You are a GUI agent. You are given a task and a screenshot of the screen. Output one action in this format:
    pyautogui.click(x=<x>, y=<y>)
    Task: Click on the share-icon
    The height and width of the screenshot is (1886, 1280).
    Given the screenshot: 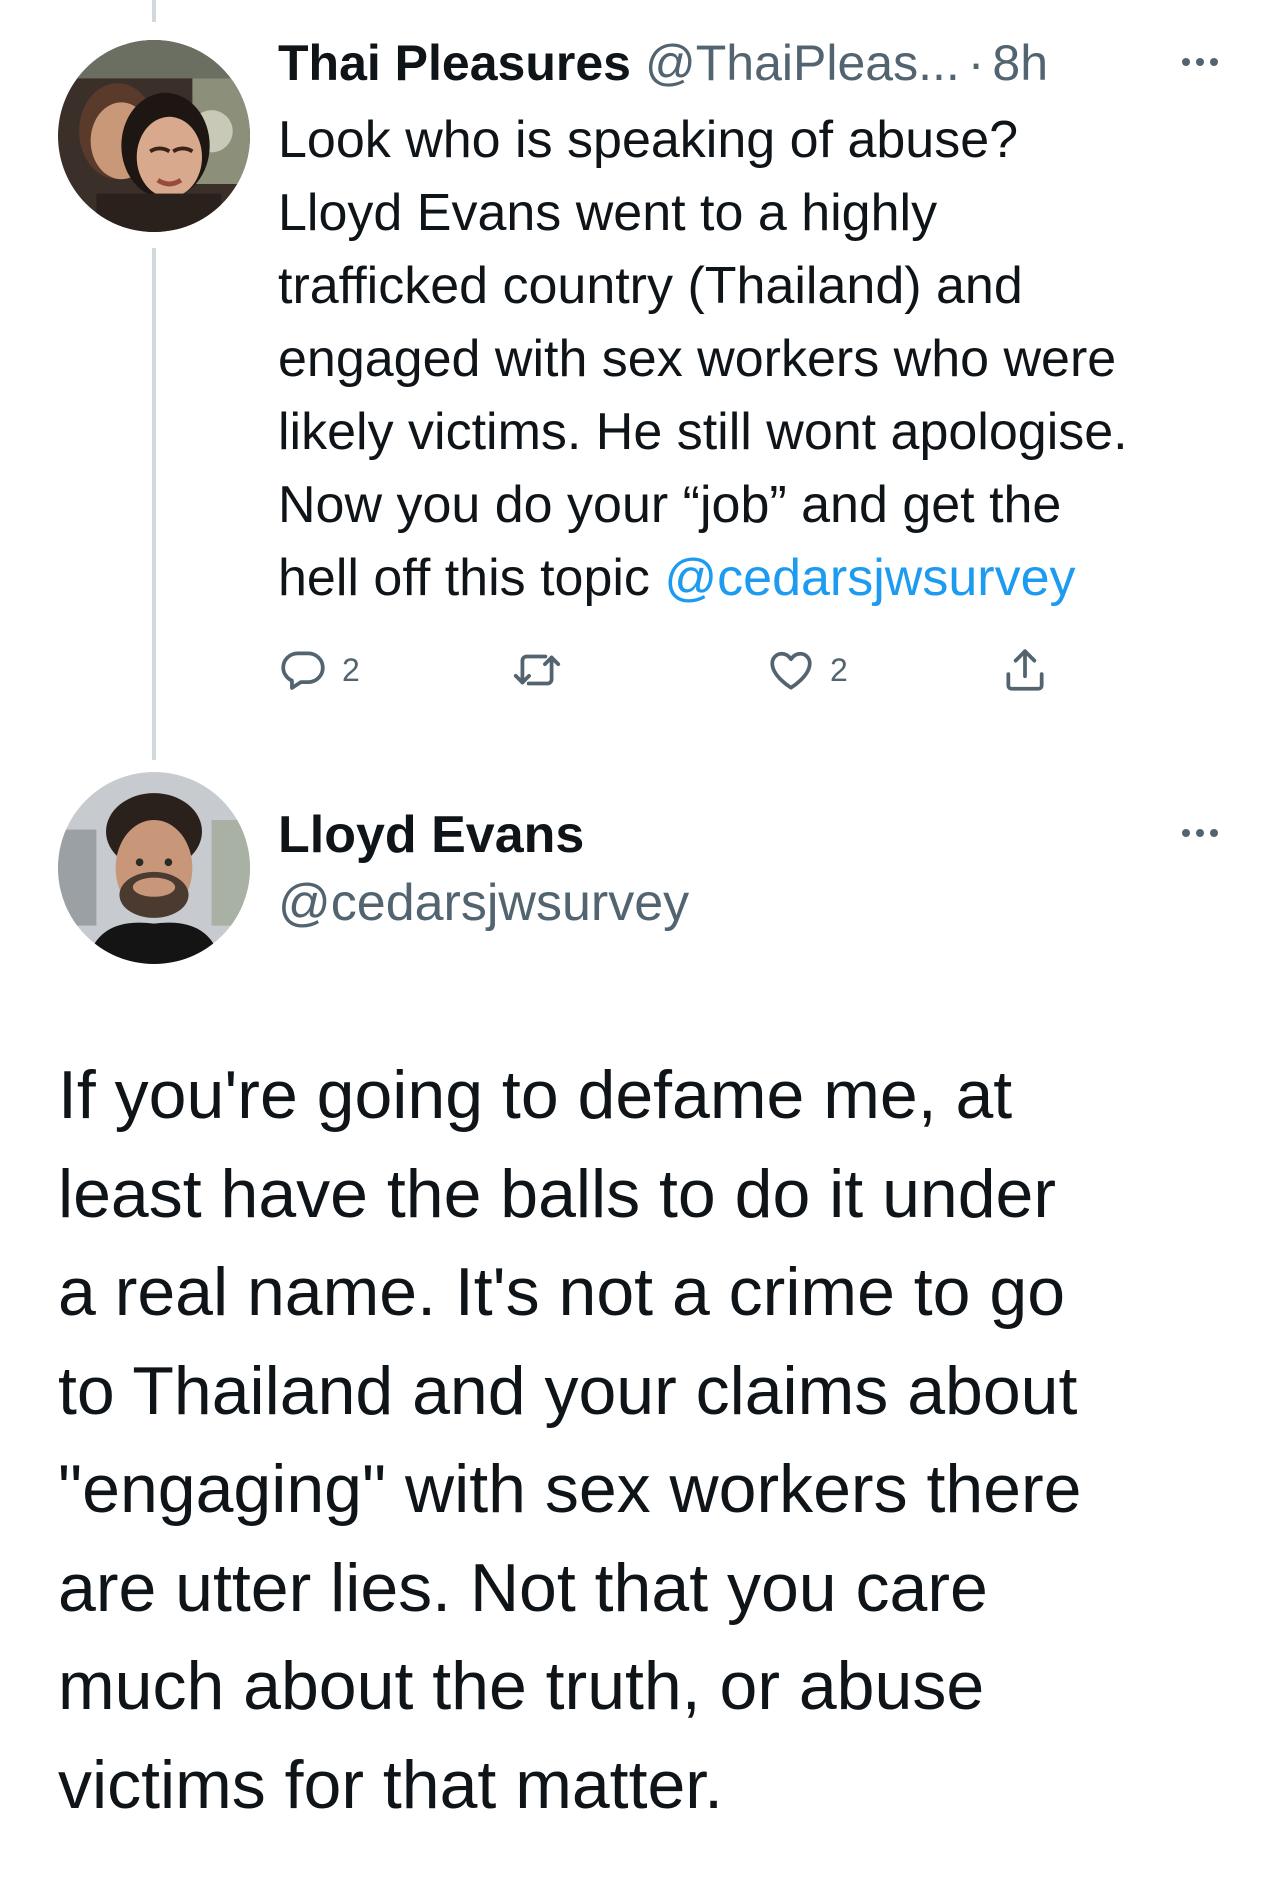 What is the action you would take?
    pyautogui.click(x=1025, y=670)
    